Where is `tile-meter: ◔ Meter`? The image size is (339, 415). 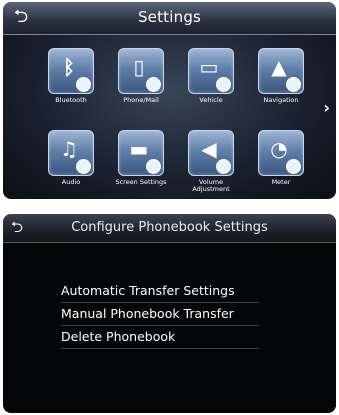
tile-meter: ◔ Meter is located at coordinates (281, 158).